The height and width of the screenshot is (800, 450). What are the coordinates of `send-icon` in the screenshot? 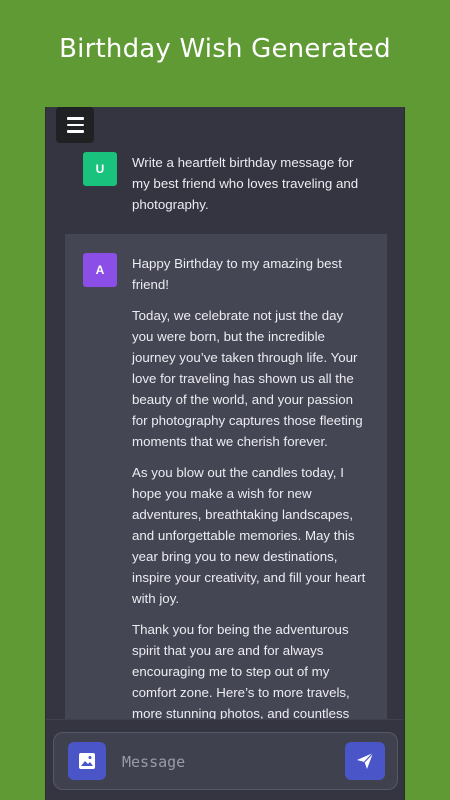 It's located at (365, 760).